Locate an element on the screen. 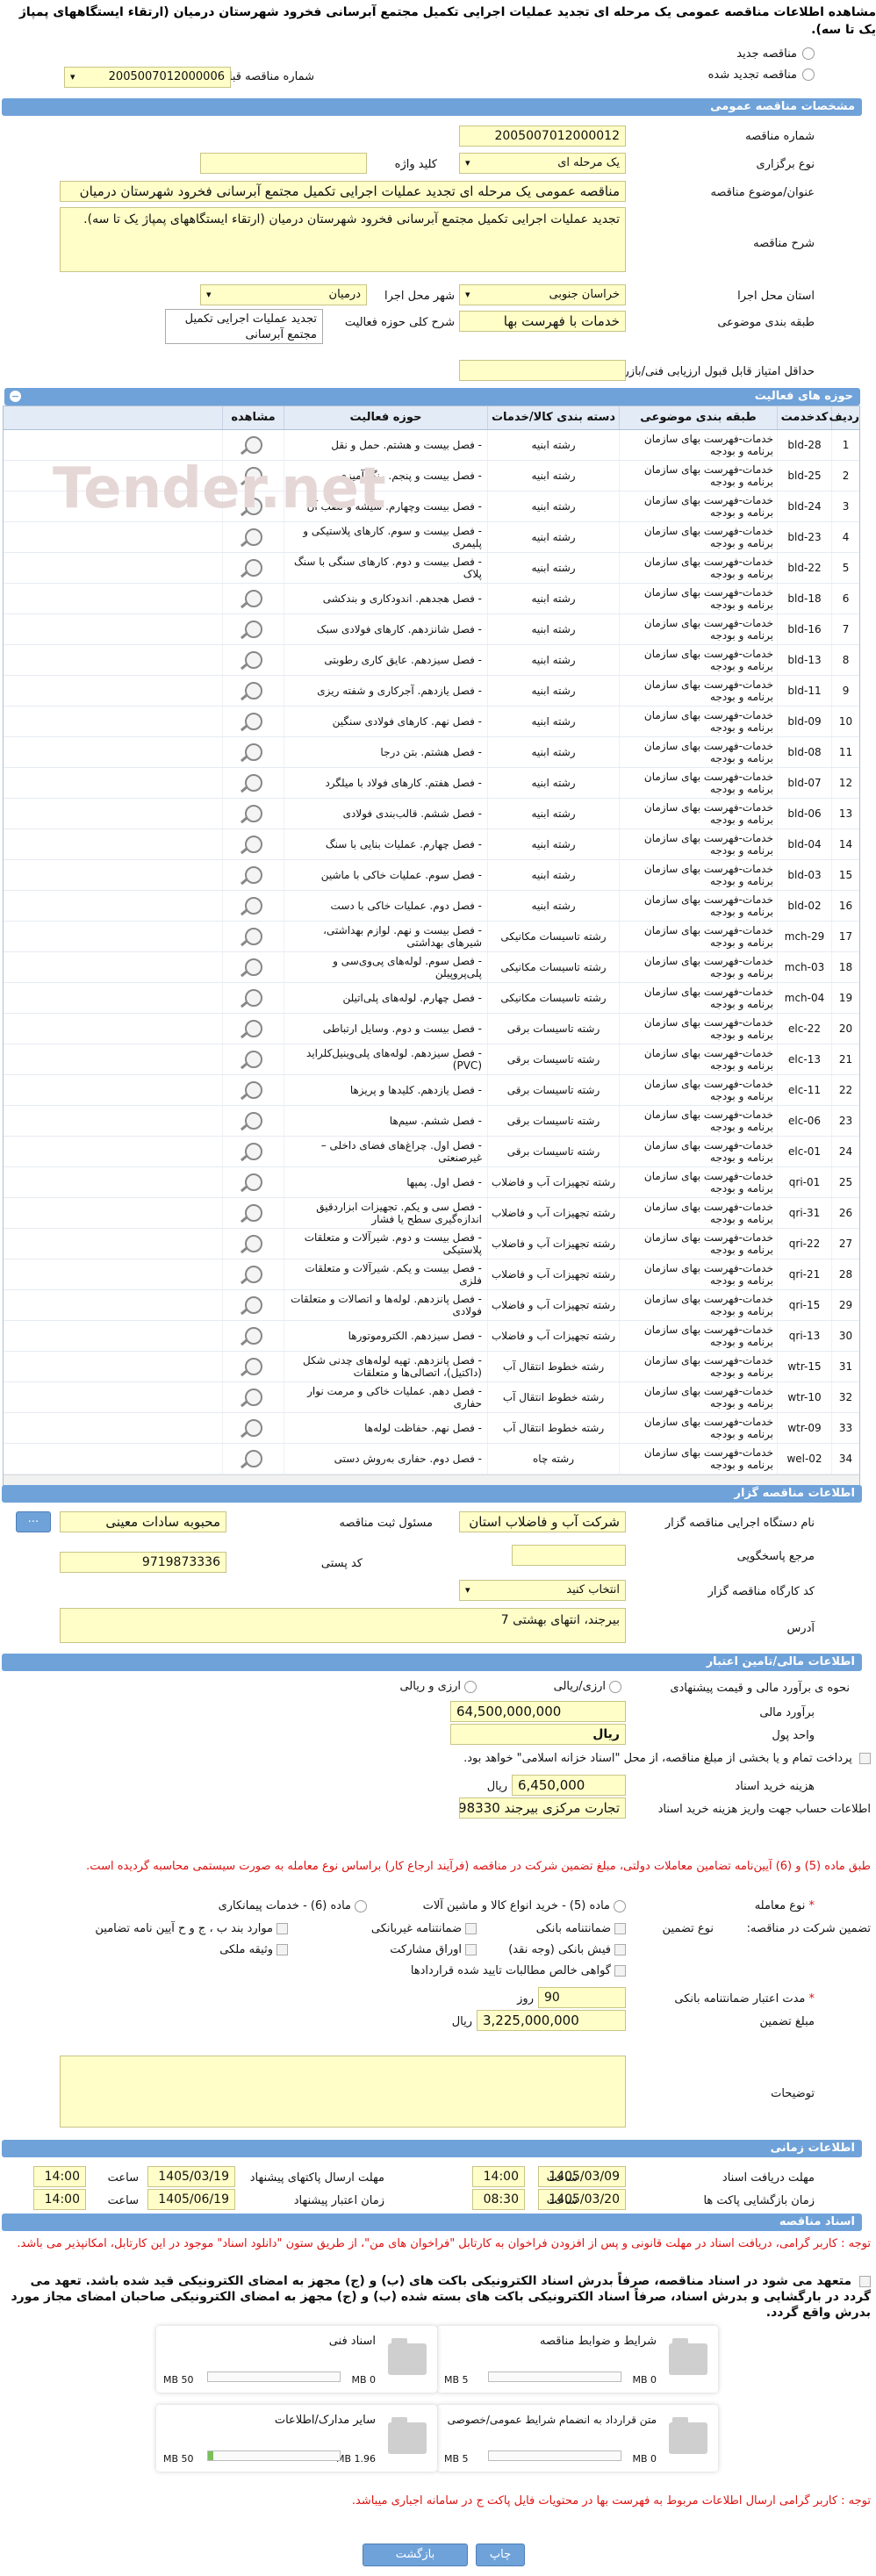 Image resolution: width=876 pixels, height=2576 pixels. radio-fx: ارزی و ریالی is located at coordinates (438, 1686).